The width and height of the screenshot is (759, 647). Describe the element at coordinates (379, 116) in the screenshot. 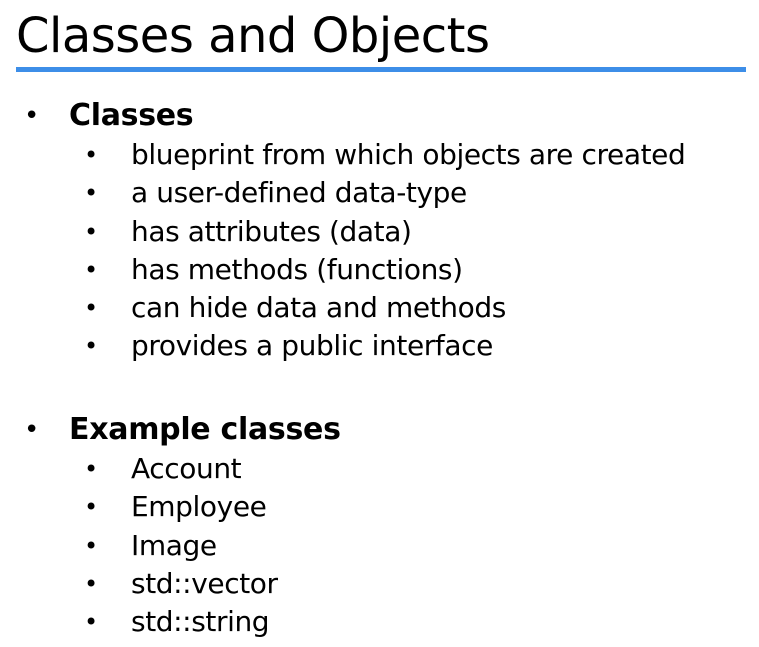

I see `section-heading-row: • Classes` at that location.